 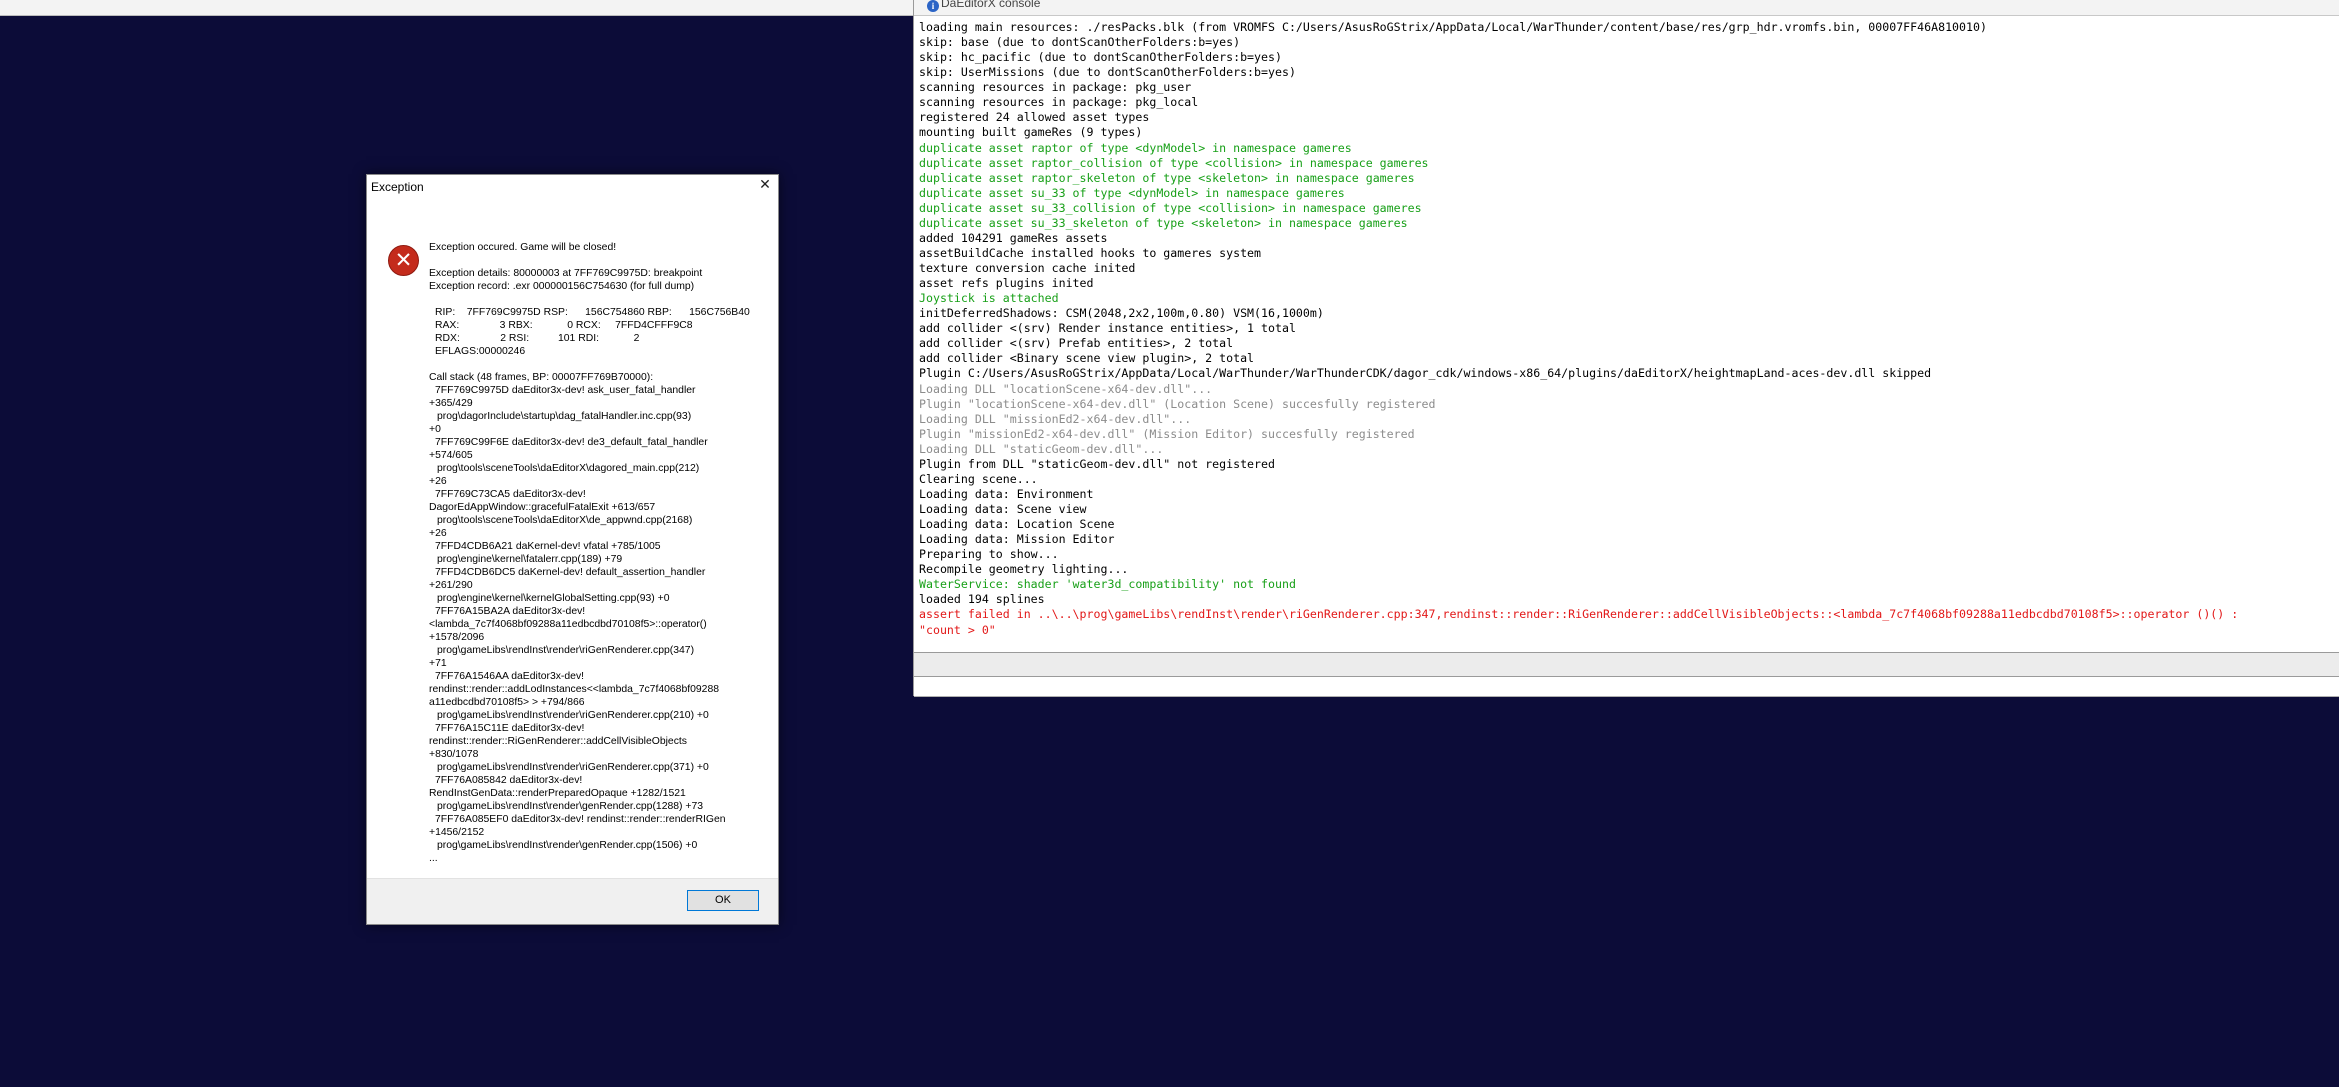 I want to click on callstack-frame: 7FF76A15BA2A daEditor3x-dev!, so click(x=510, y=611).